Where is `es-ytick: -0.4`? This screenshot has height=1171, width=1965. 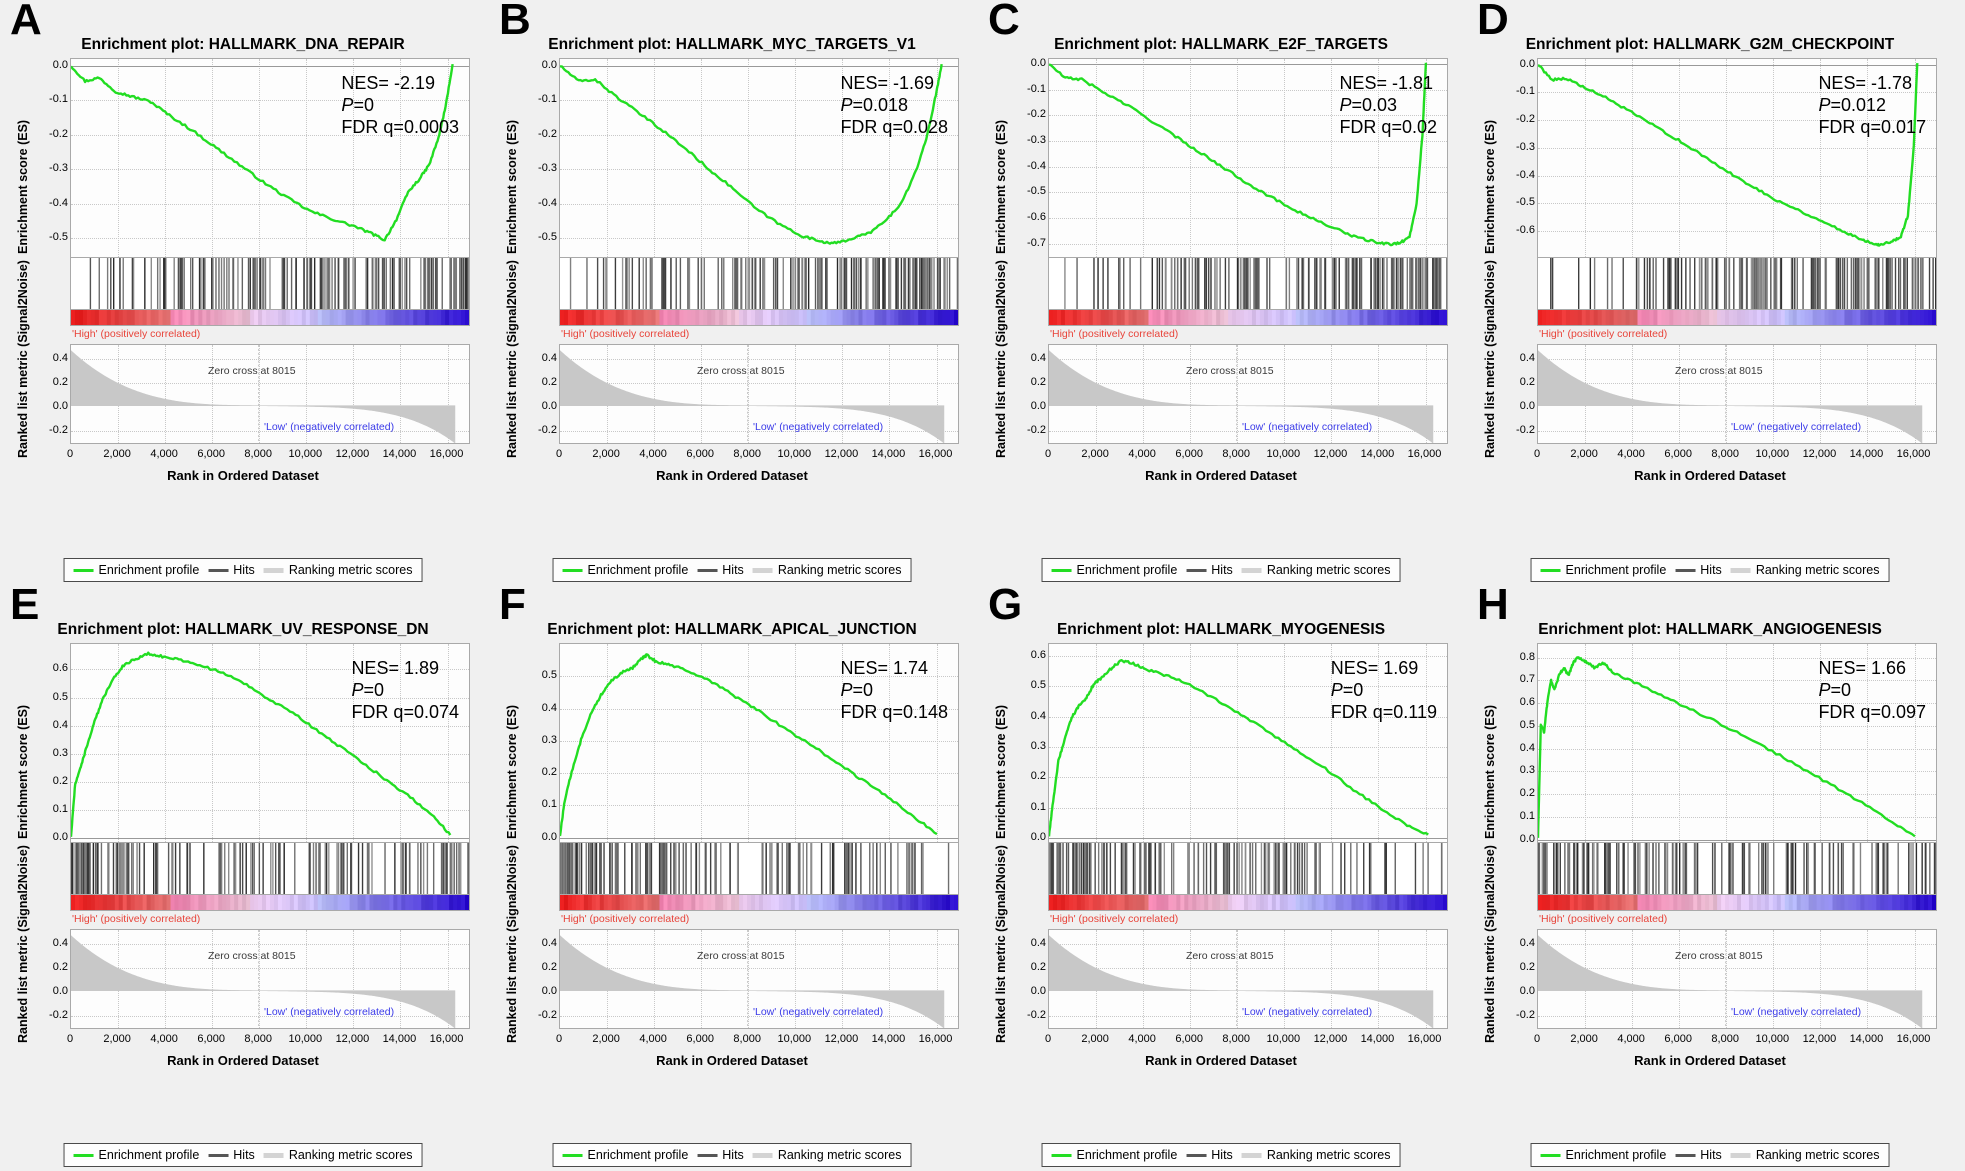 es-ytick: -0.4 is located at coordinates (1525, 174).